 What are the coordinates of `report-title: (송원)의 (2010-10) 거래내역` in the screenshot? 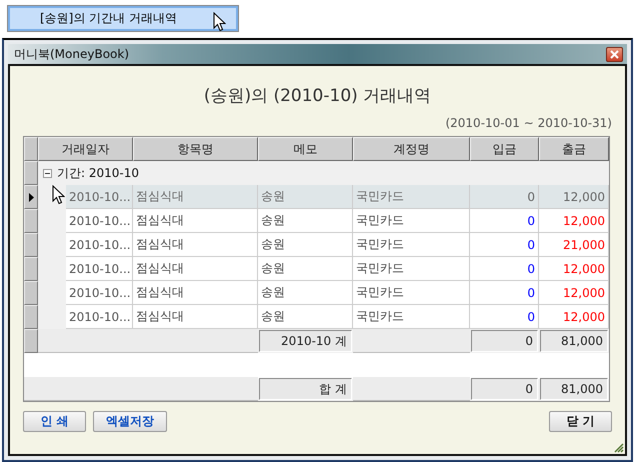 It's located at (317, 96).